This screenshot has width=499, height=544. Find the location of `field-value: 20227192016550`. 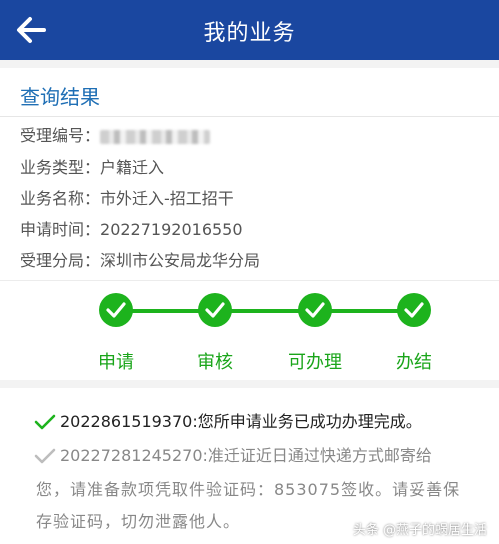

field-value: 20227192016550 is located at coordinates (171, 229).